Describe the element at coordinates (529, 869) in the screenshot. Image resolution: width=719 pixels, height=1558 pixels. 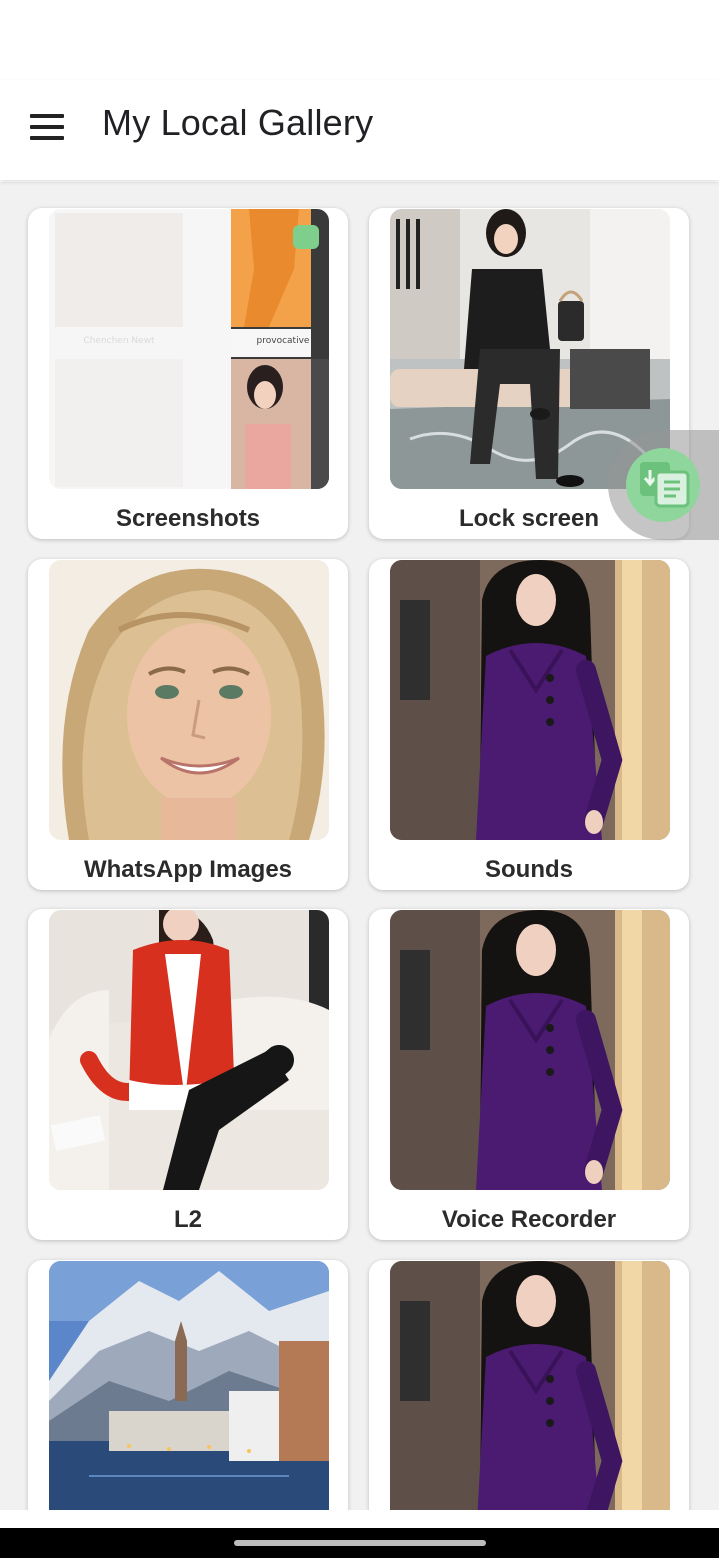
I see `album-label: Sounds` at that location.